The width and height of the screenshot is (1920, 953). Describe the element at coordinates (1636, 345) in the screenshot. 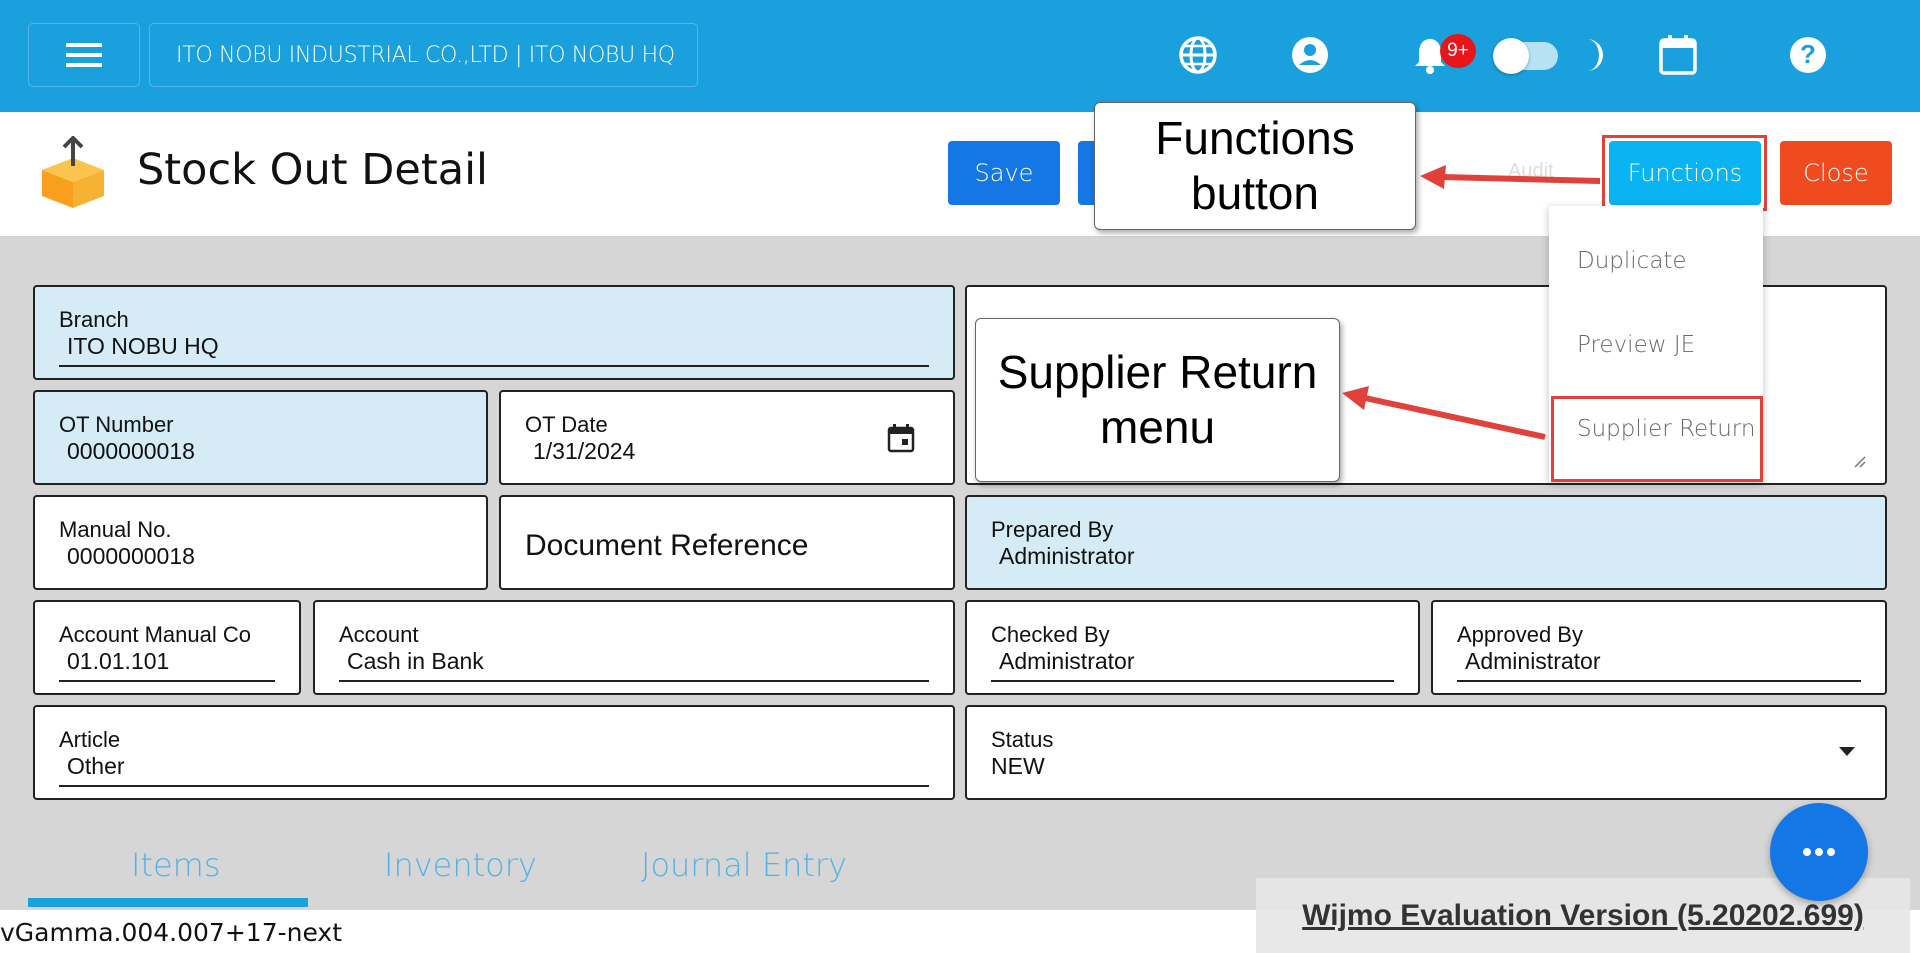

I see `menu-item-preview-je: Preview JE` at that location.